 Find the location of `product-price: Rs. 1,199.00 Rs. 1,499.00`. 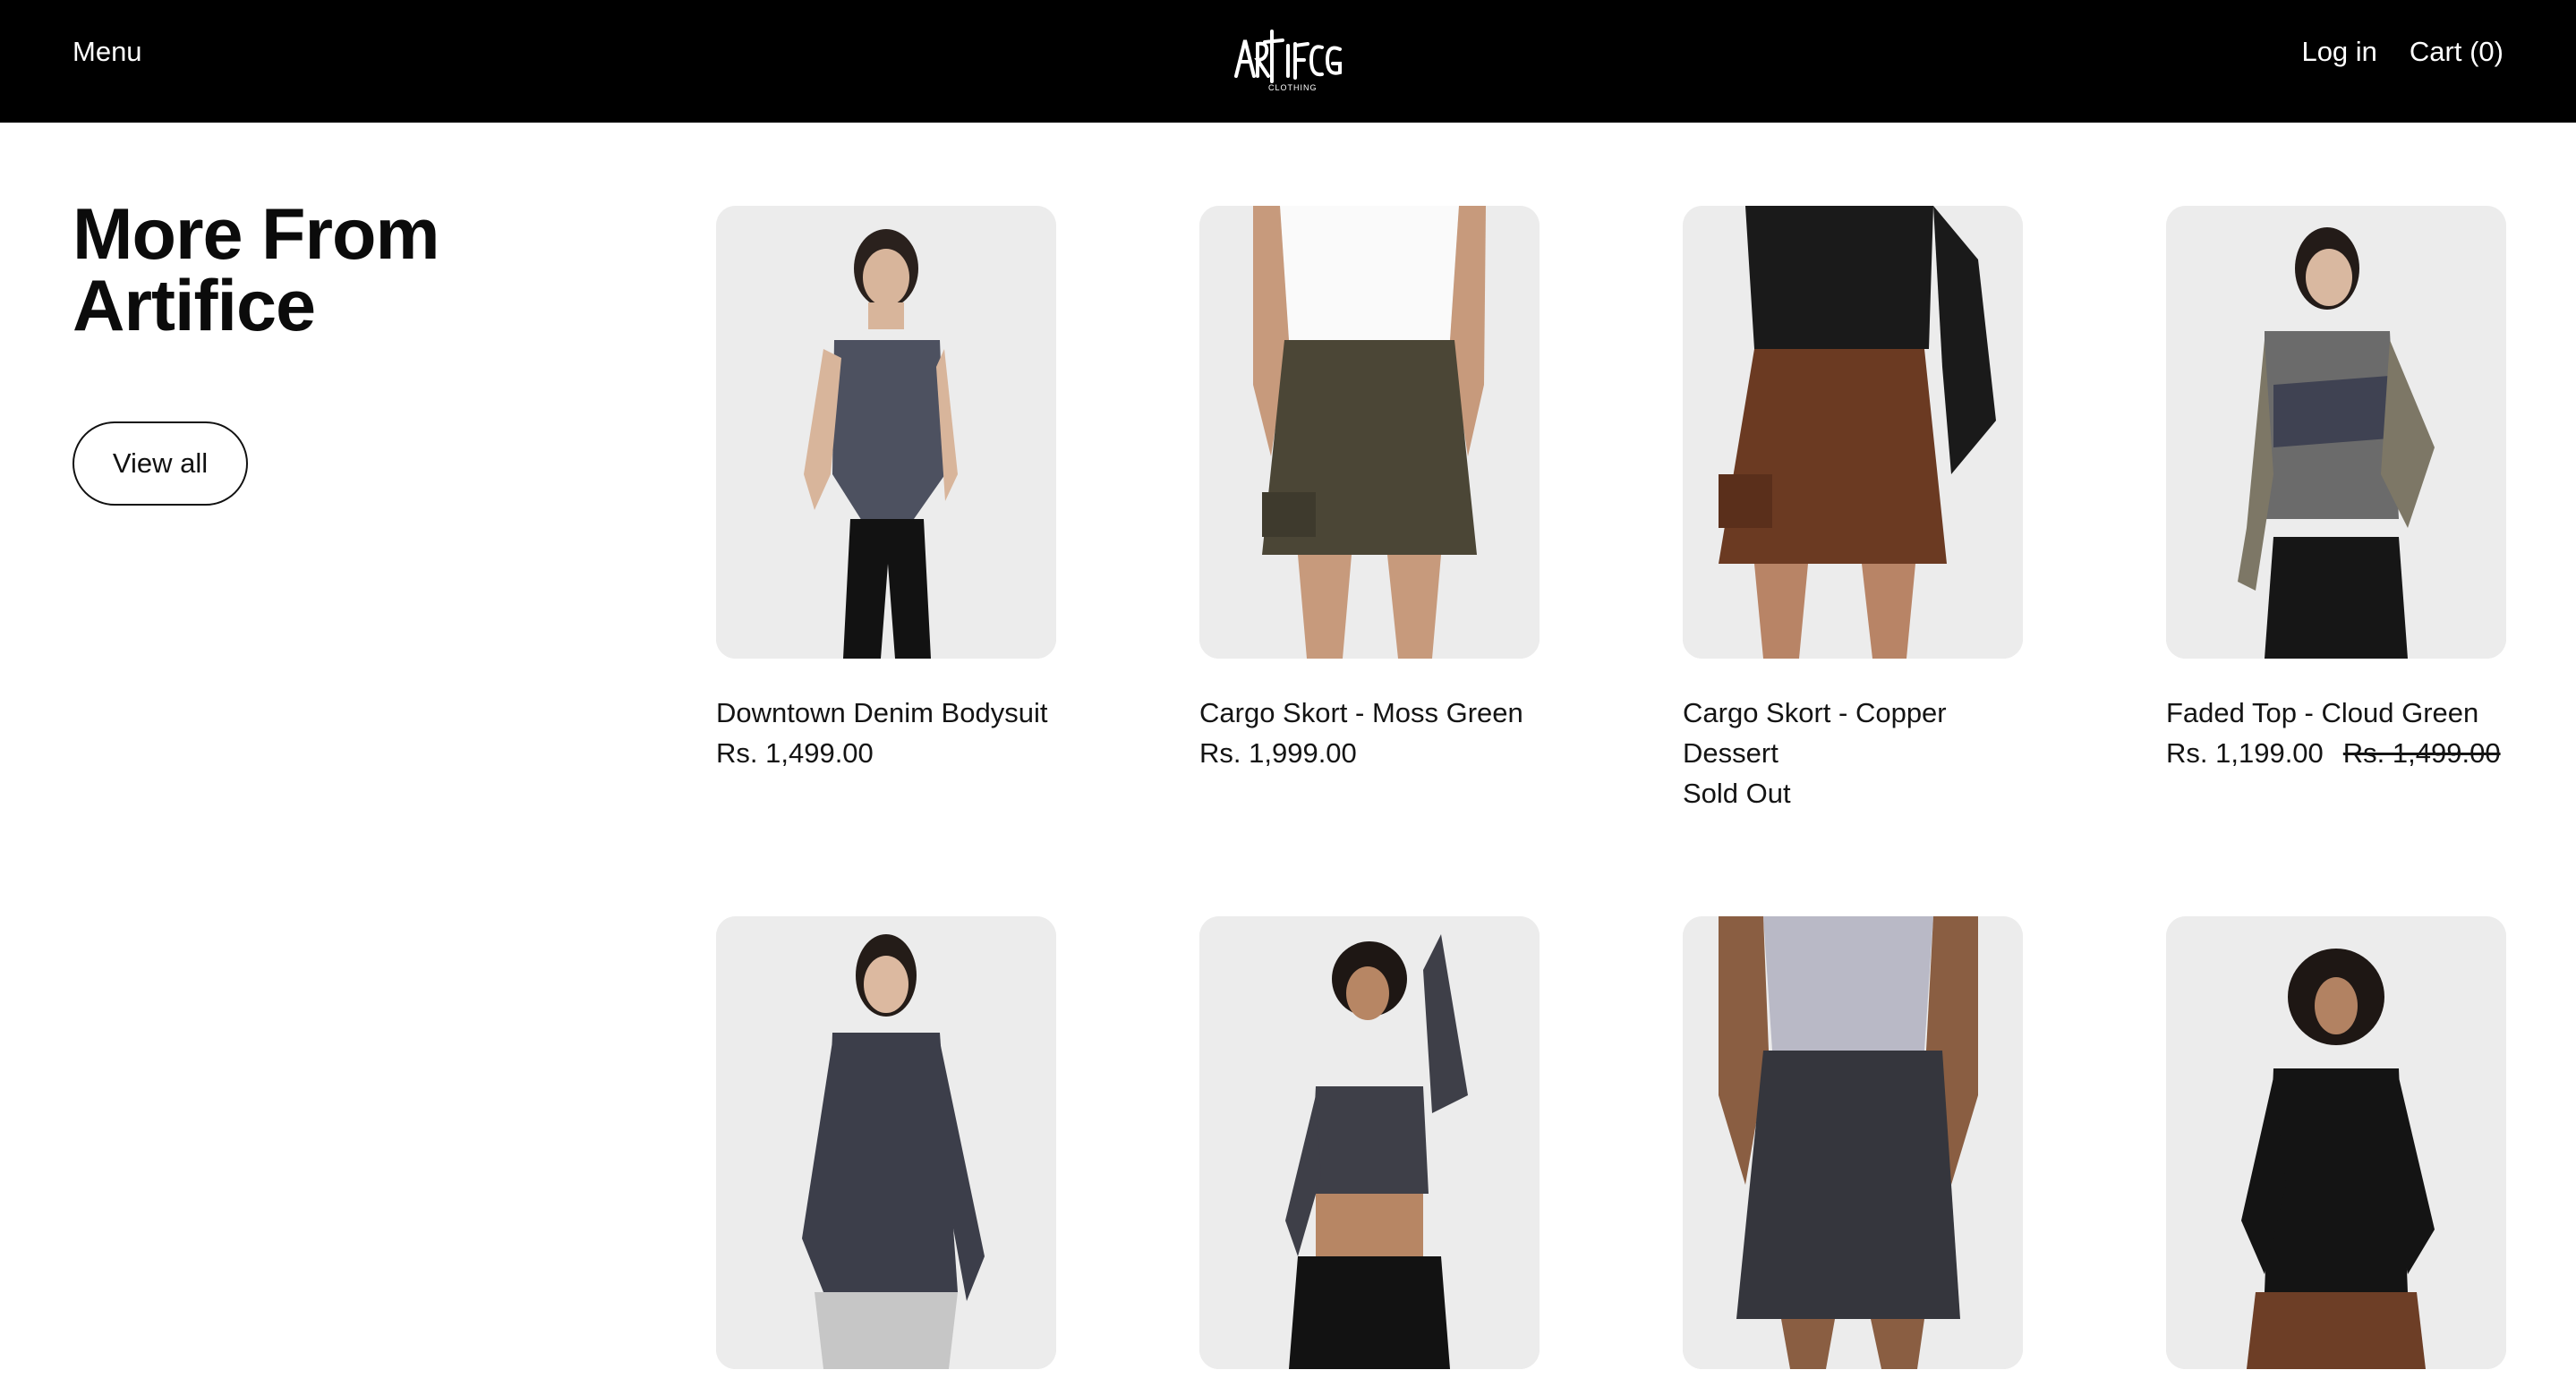

product-price: Rs. 1,199.00 Rs. 1,499.00 is located at coordinates (2336, 753).